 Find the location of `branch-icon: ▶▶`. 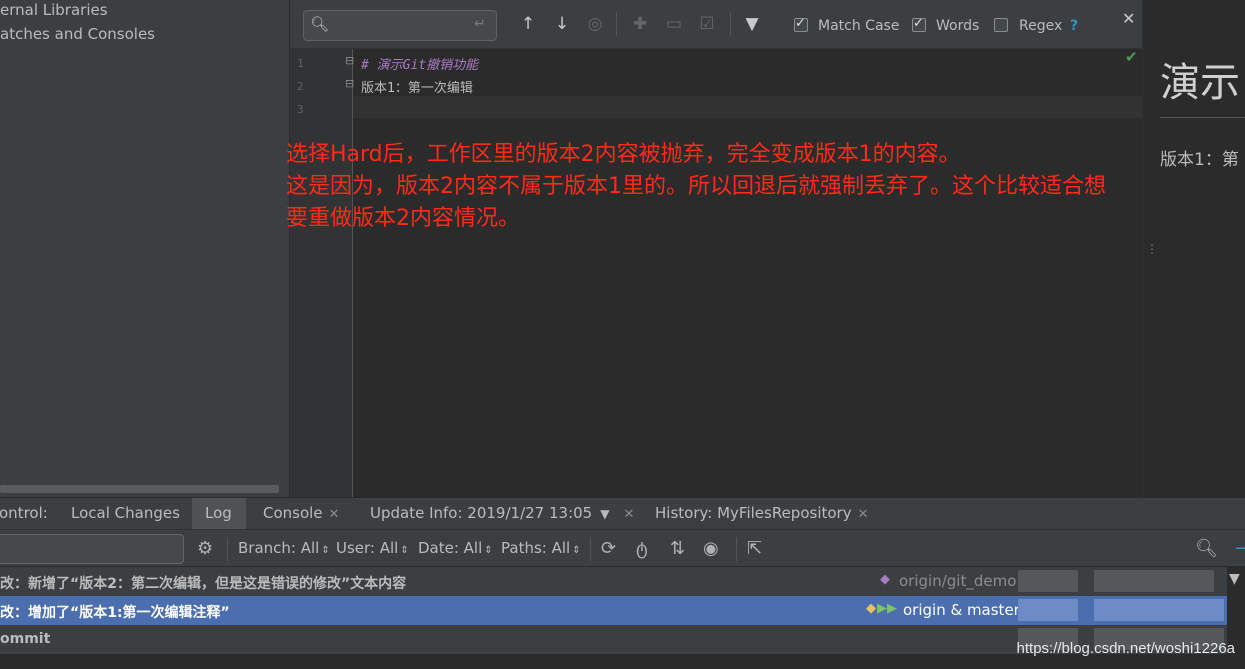

branch-icon: ▶▶ is located at coordinates (887, 608).